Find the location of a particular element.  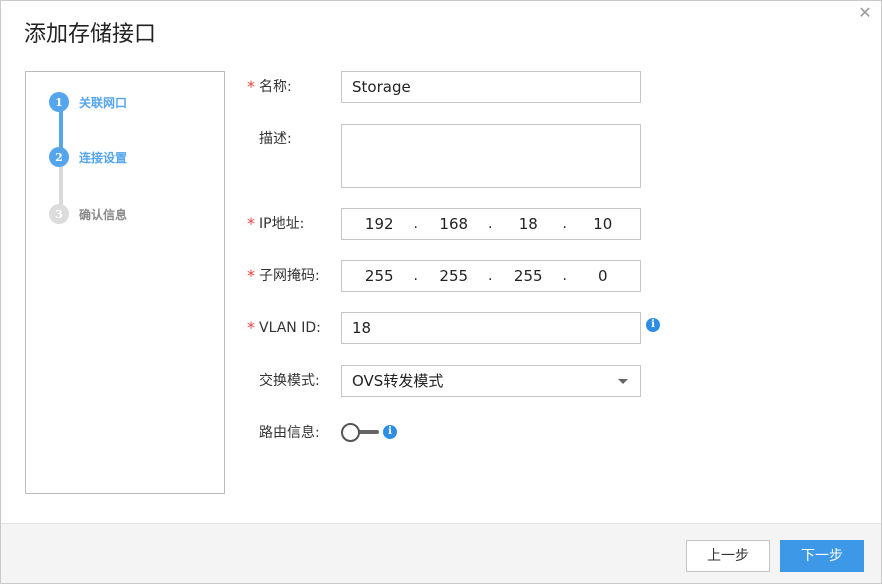

step-number: 1 is located at coordinates (59, 102).